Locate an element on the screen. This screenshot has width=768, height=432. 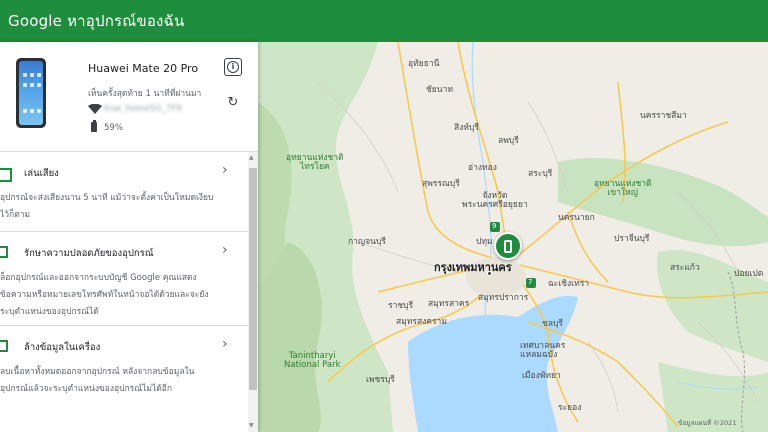
bangkok-dot-icon is located at coordinates (489, 273).